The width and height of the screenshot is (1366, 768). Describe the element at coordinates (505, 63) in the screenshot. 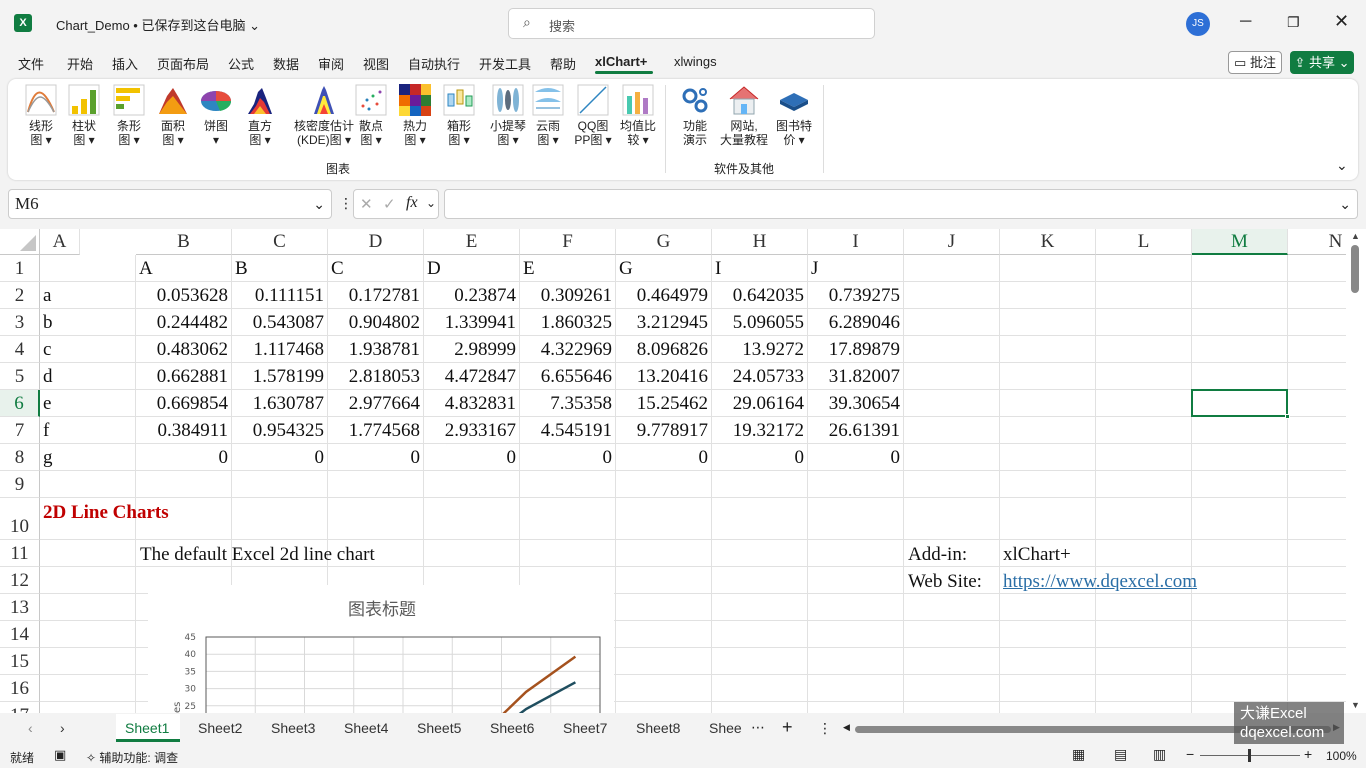

I see `menu-developer: 开发工具` at that location.